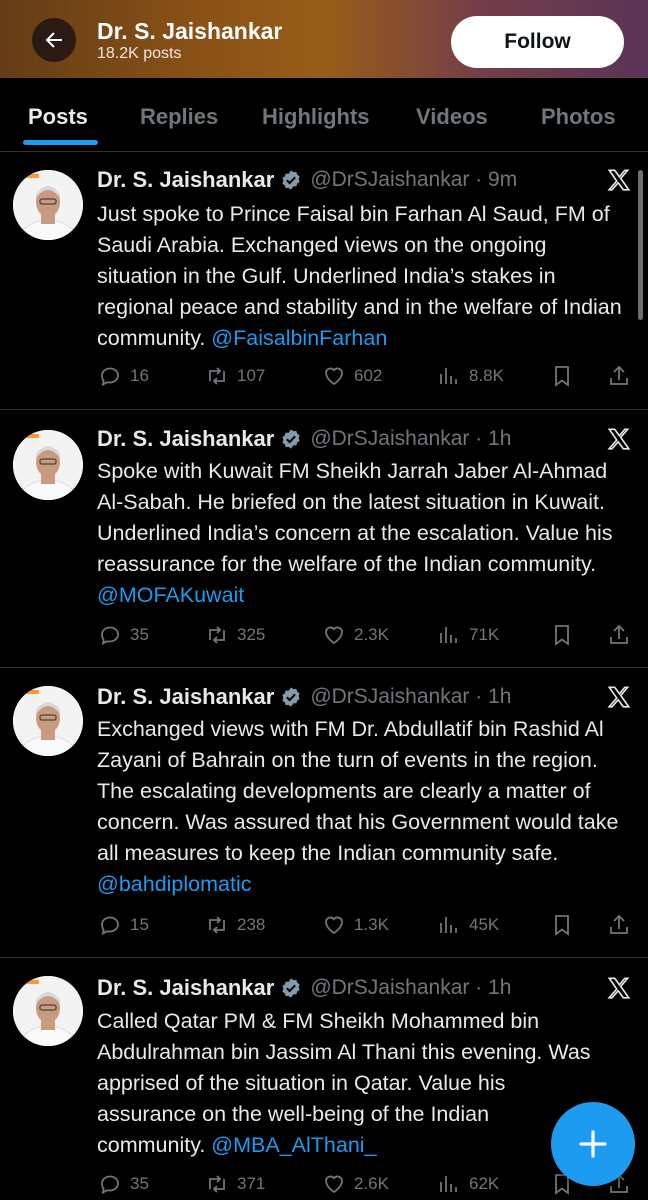 This screenshot has height=1200, width=648. I want to click on tweet-actions: 35 325 2.3K 71K, so click(324, 635).